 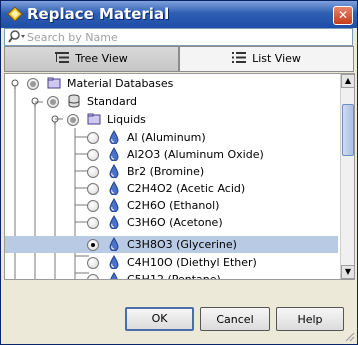 I want to click on list-view-icon, so click(x=239, y=57).